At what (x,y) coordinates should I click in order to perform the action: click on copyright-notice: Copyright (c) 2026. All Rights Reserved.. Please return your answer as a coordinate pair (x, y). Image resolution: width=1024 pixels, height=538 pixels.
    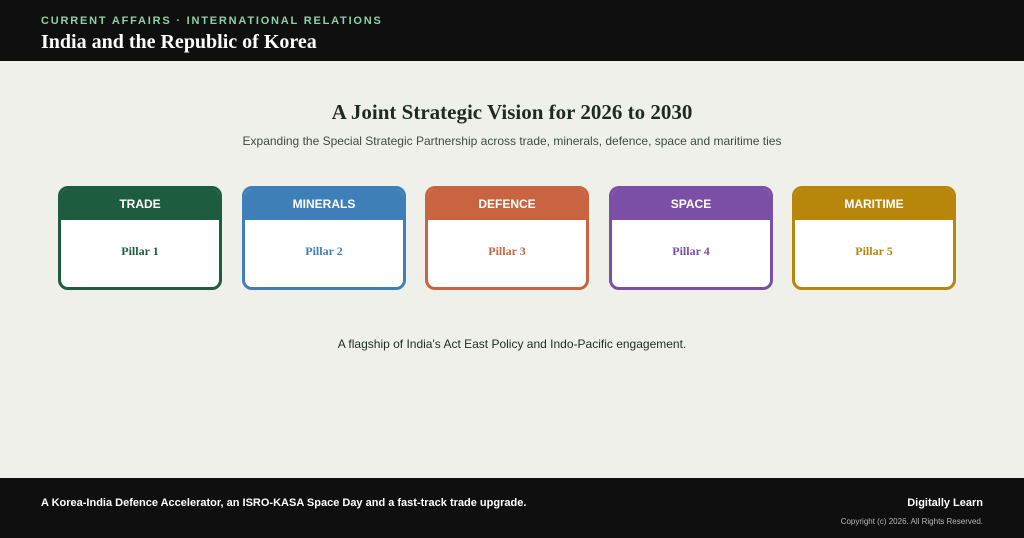
    Looking at the image, I should click on (911, 521).